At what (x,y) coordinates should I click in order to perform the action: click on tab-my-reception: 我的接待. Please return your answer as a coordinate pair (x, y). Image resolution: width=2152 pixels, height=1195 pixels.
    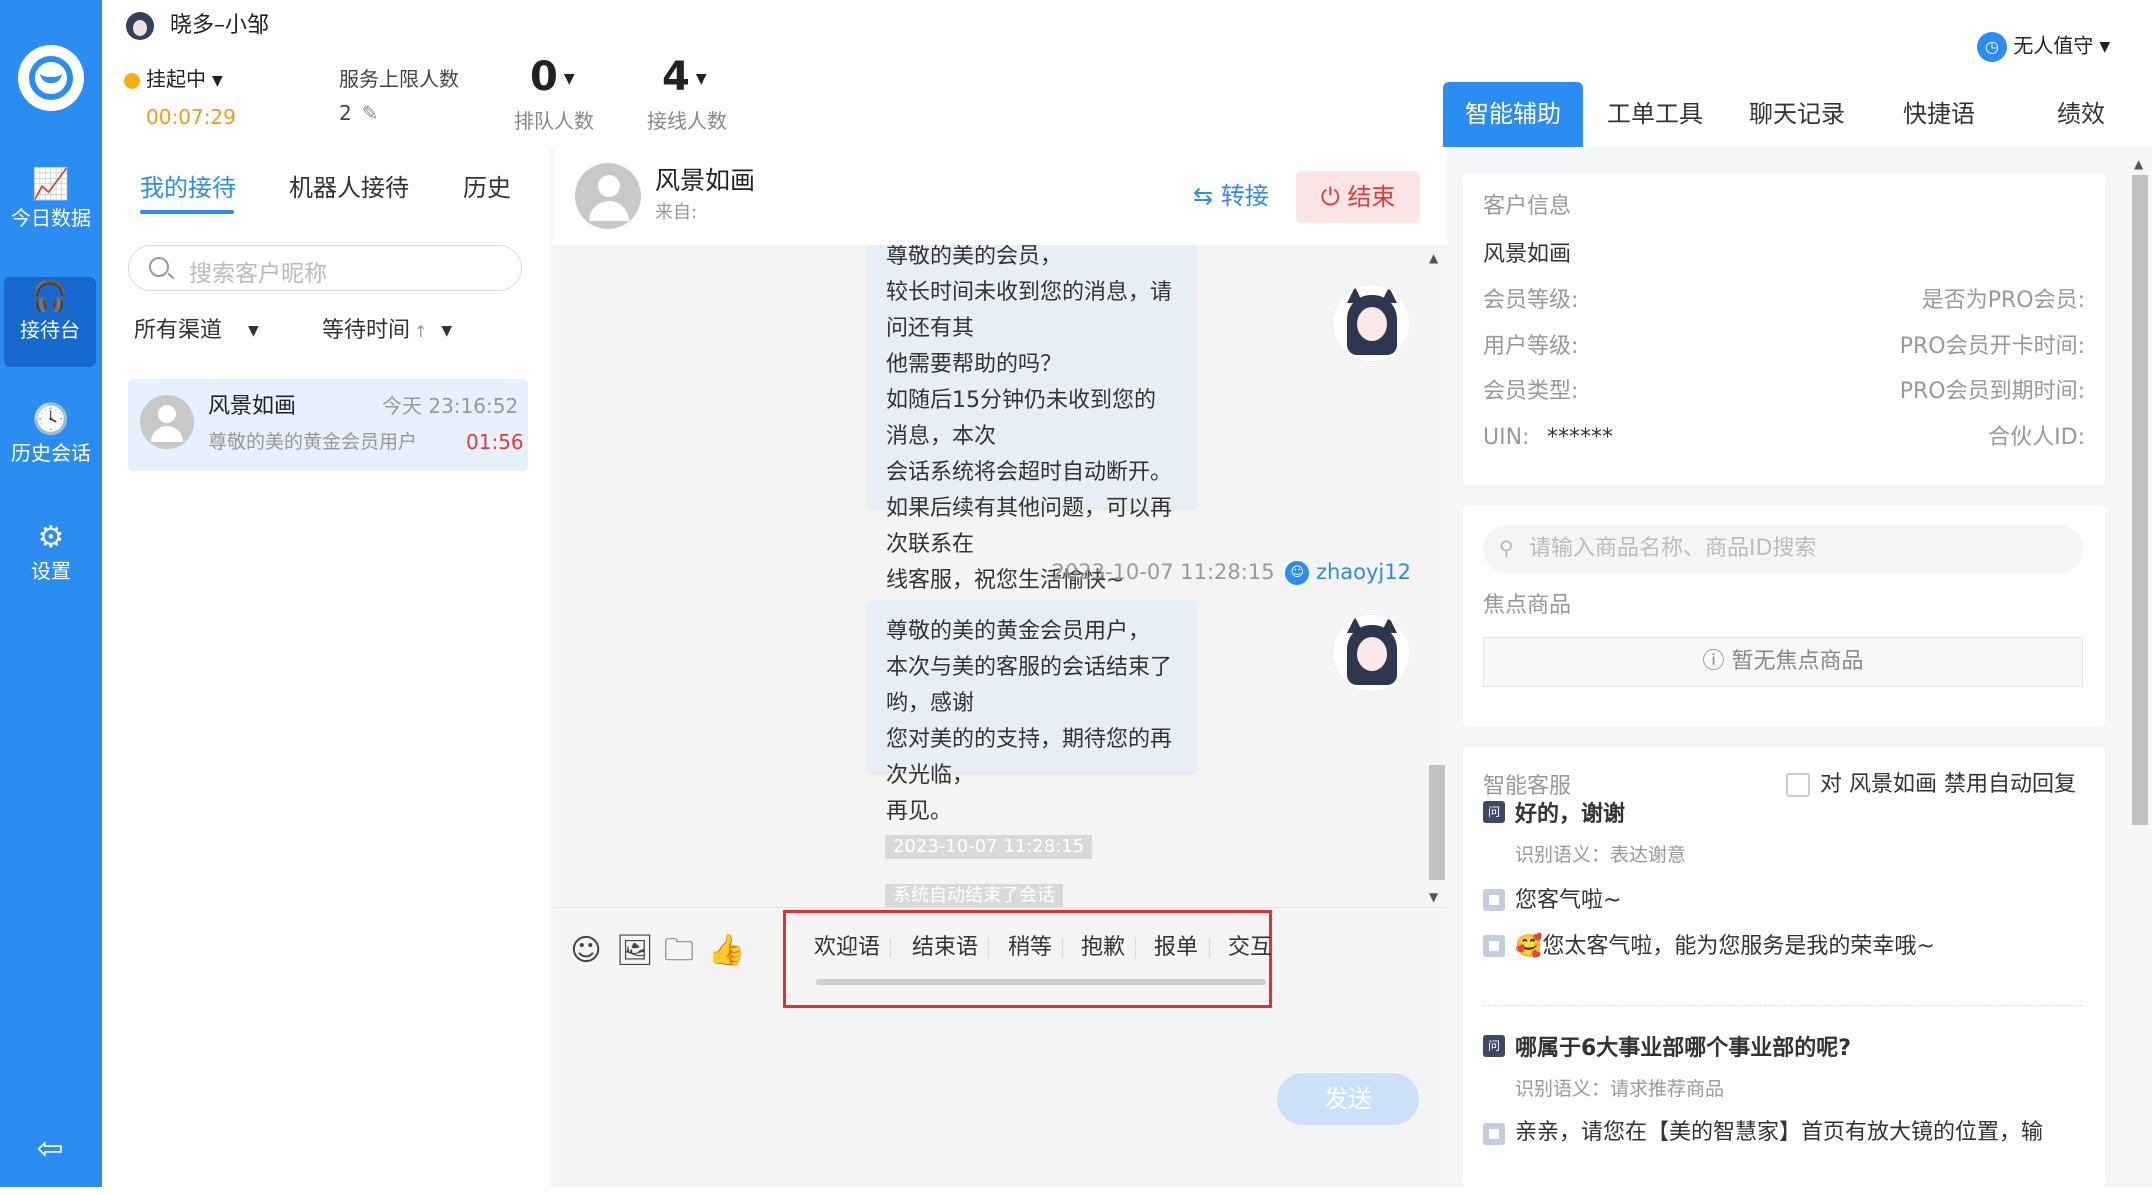
    Looking at the image, I should click on (188, 188).